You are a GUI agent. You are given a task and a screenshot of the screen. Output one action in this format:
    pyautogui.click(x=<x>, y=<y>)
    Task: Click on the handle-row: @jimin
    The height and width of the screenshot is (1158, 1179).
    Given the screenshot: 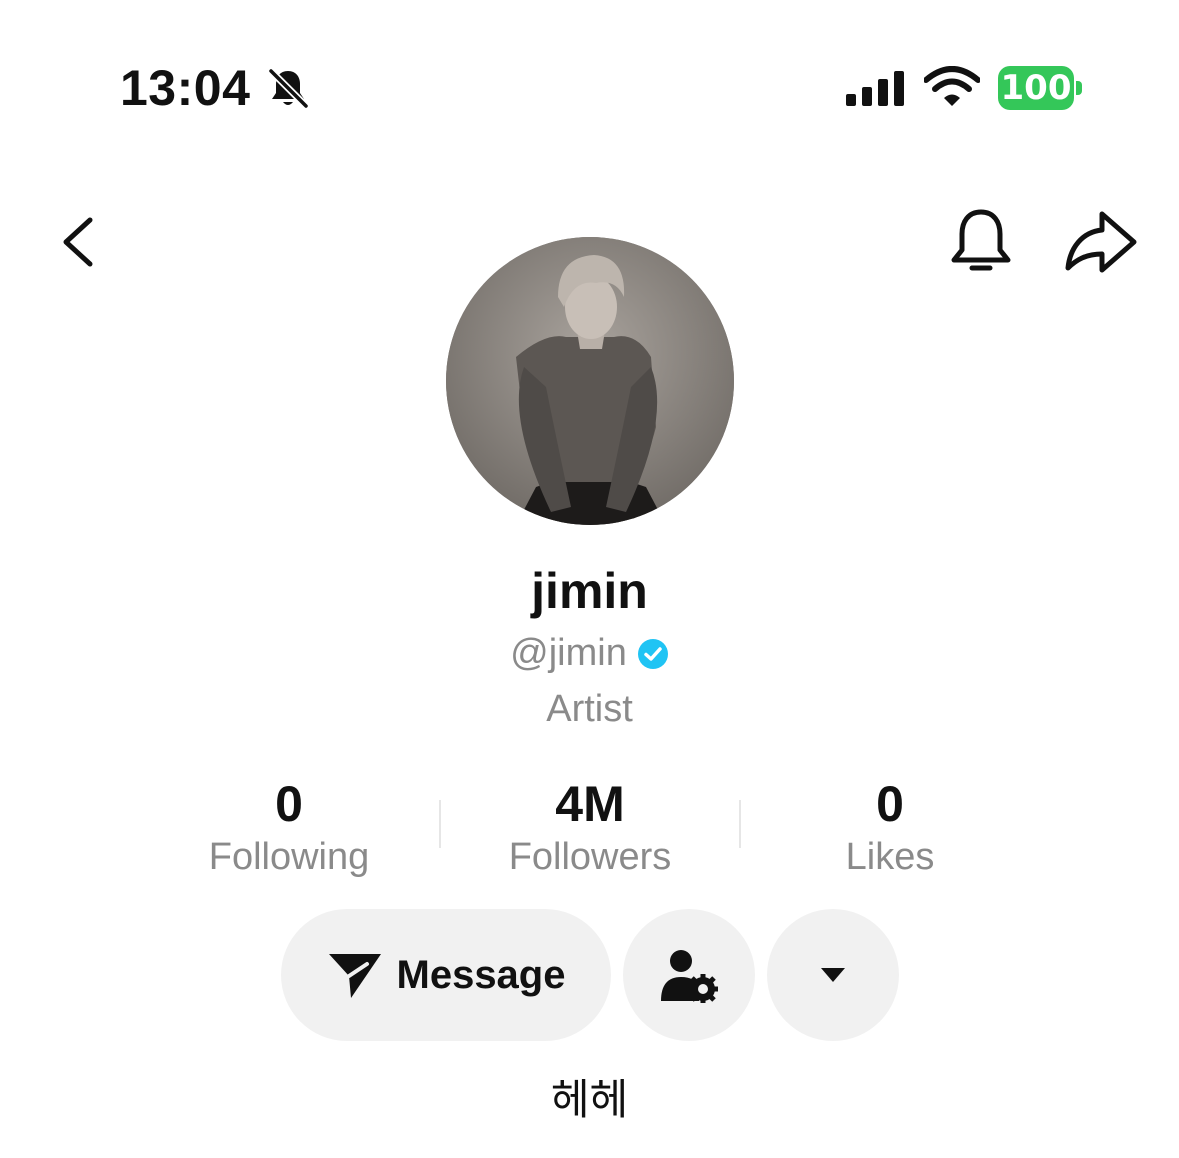 What is the action you would take?
    pyautogui.click(x=589, y=653)
    